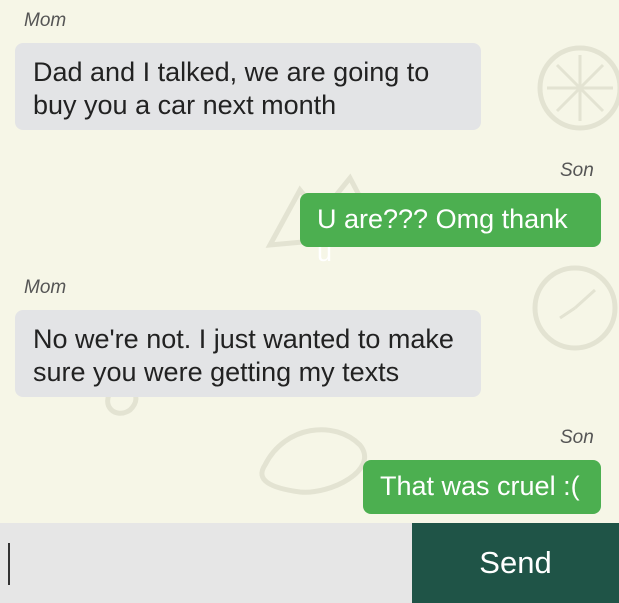 This screenshot has width=619, height=603. What do you see at coordinates (313, 461) in the screenshot?
I see `leaf-doodle-icon` at bounding box center [313, 461].